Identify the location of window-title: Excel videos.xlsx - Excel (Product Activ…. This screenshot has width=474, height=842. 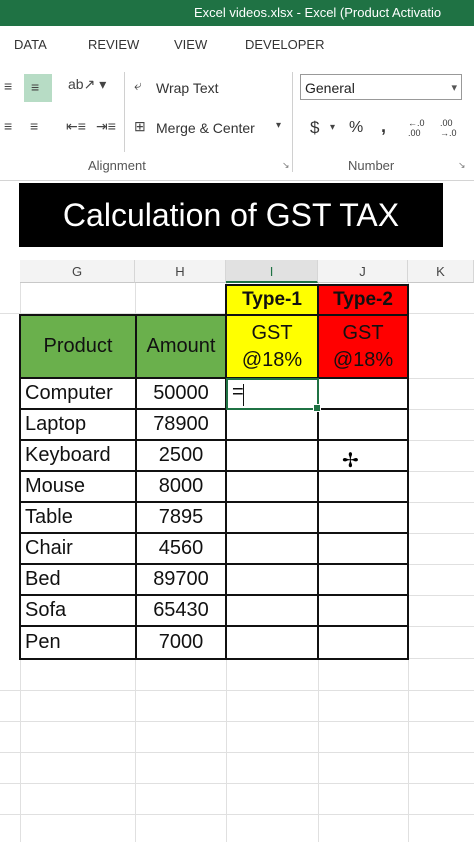
(318, 12).